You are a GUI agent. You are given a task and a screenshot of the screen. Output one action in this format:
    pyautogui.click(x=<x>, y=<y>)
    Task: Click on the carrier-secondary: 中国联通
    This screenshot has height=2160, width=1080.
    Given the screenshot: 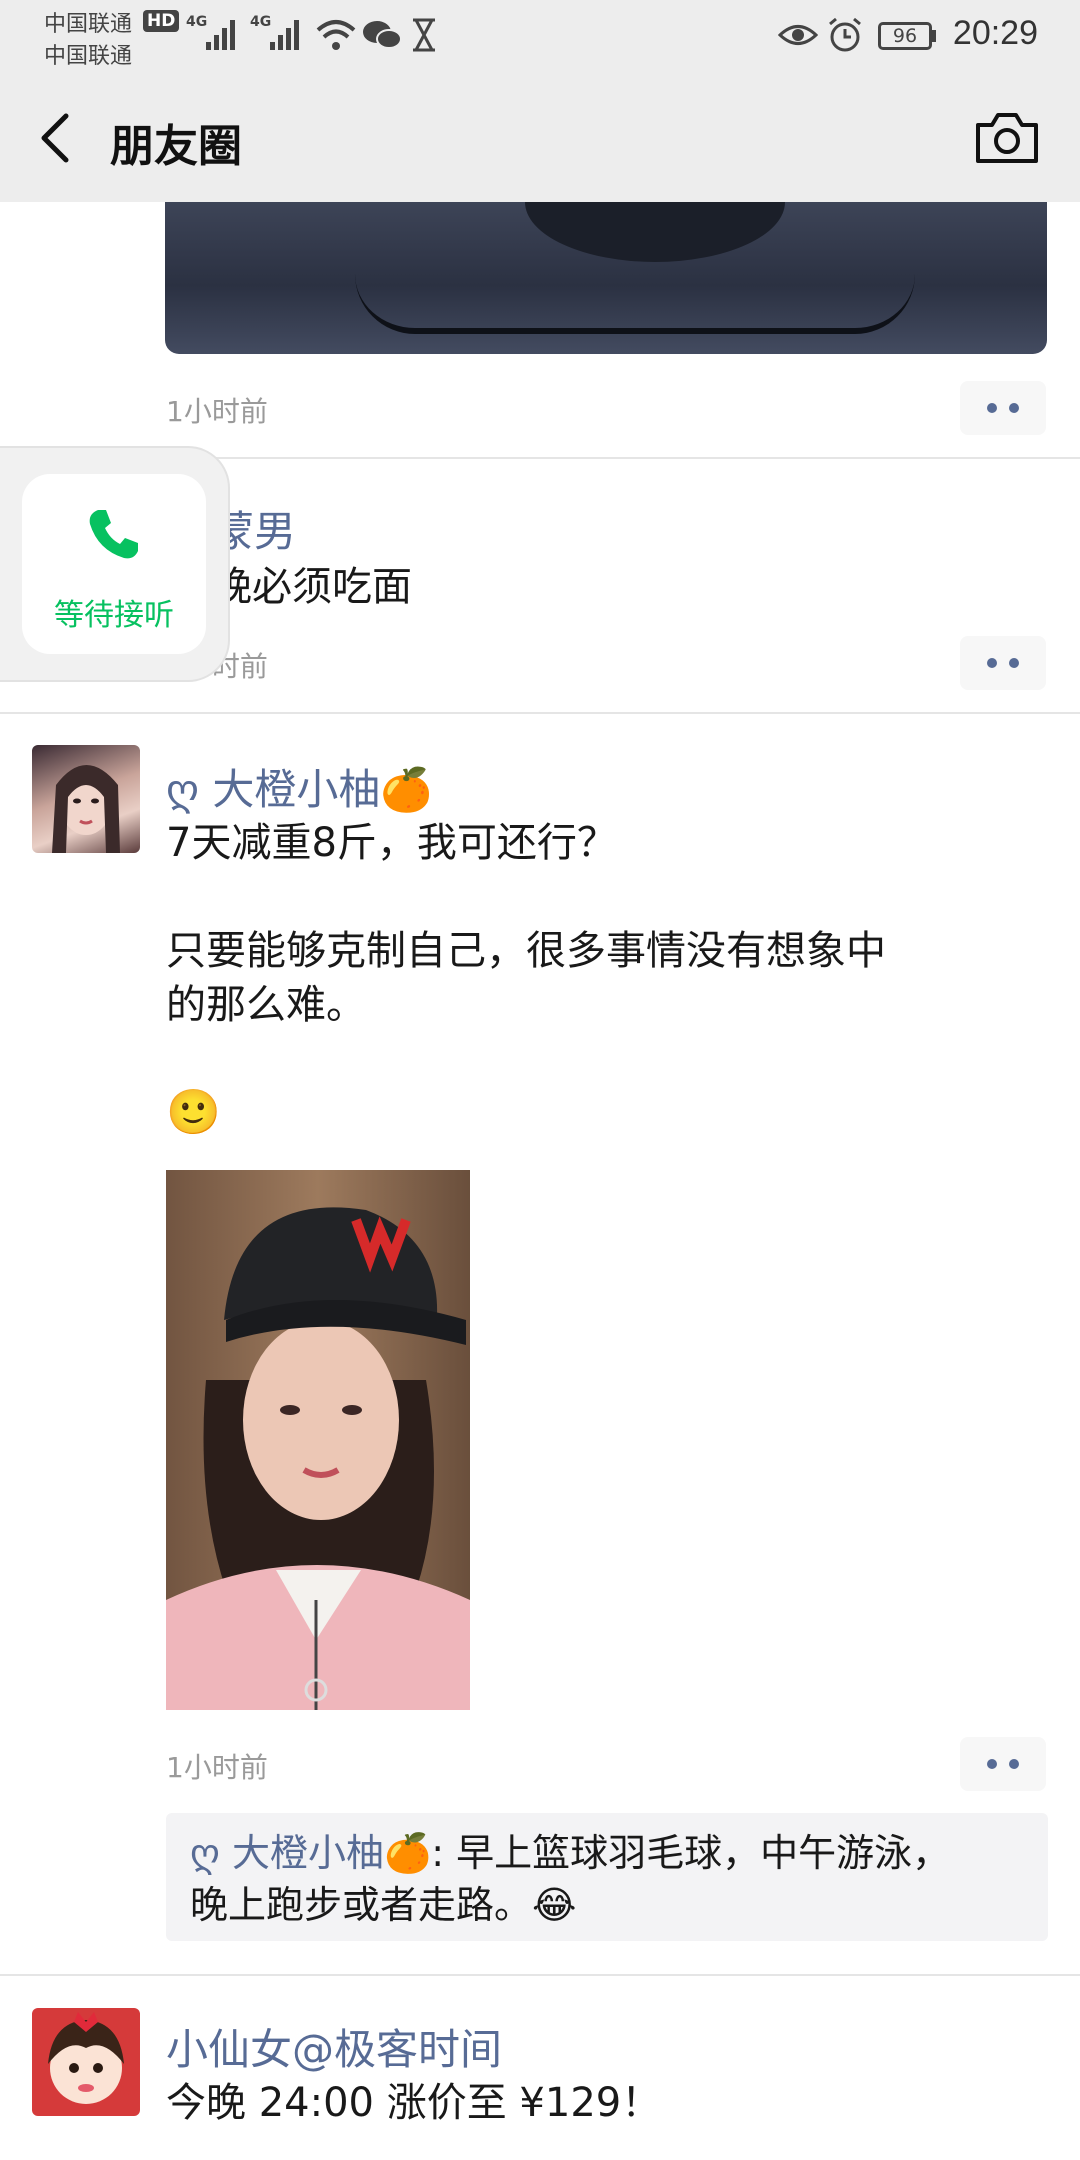 What is the action you would take?
    pyautogui.click(x=88, y=56)
    